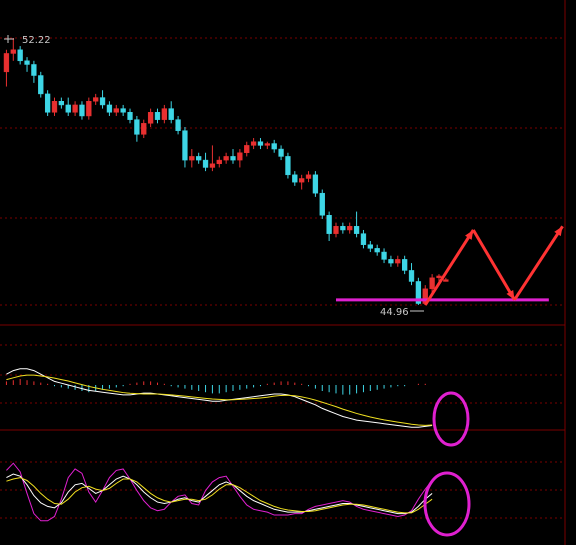 The width and height of the screenshot is (576, 545). I want to click on high-price-label: 52.22, so click(36, 40).